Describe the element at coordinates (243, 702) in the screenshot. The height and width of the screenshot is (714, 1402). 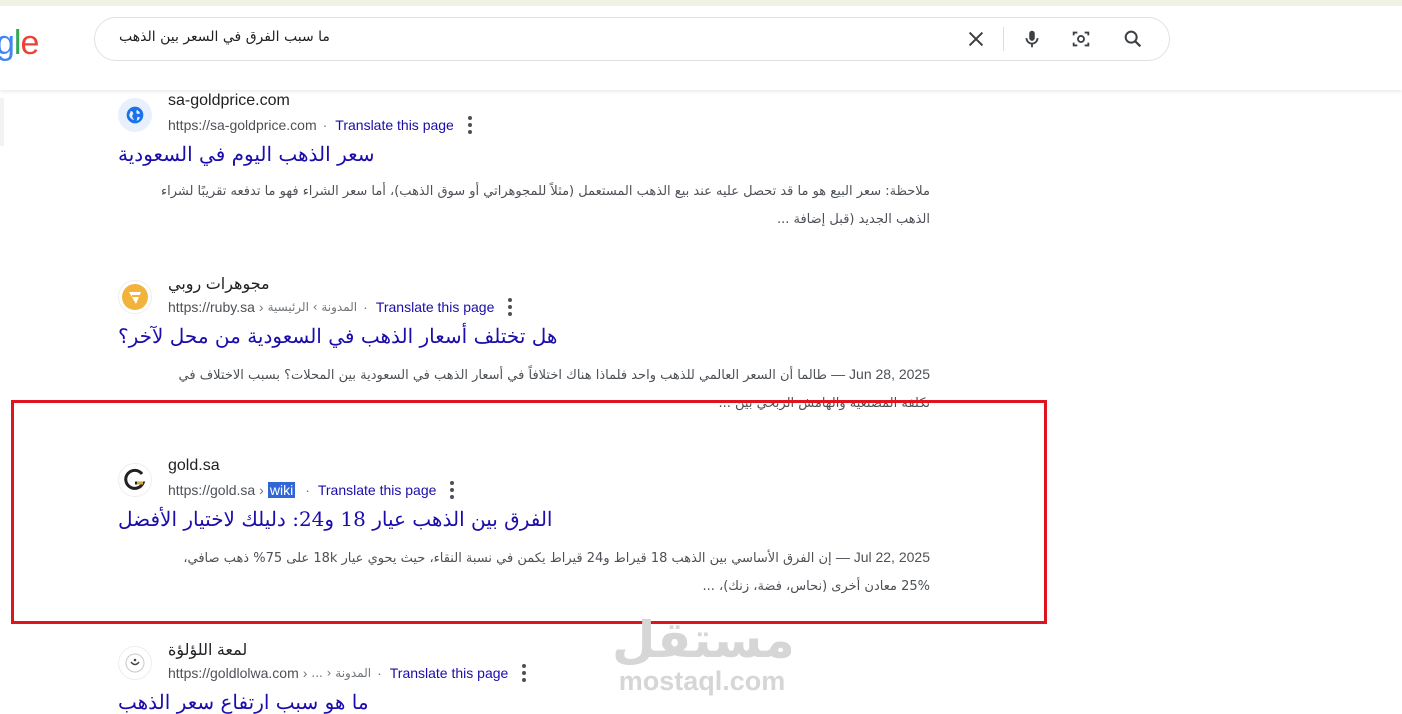
I see `result-title: ما هو سبب ارتفاع سعر الذهب` at that location.